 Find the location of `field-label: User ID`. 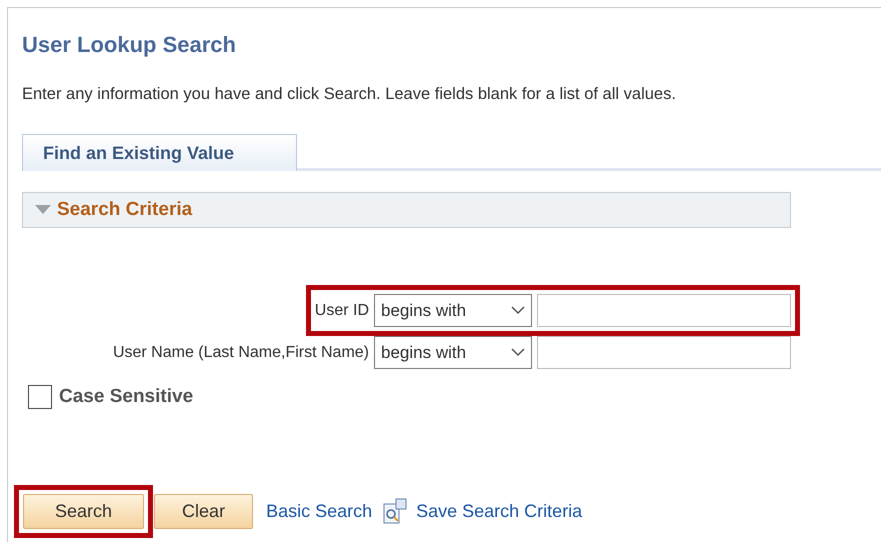

field-label: User ID is located at coordinates (341, 311).